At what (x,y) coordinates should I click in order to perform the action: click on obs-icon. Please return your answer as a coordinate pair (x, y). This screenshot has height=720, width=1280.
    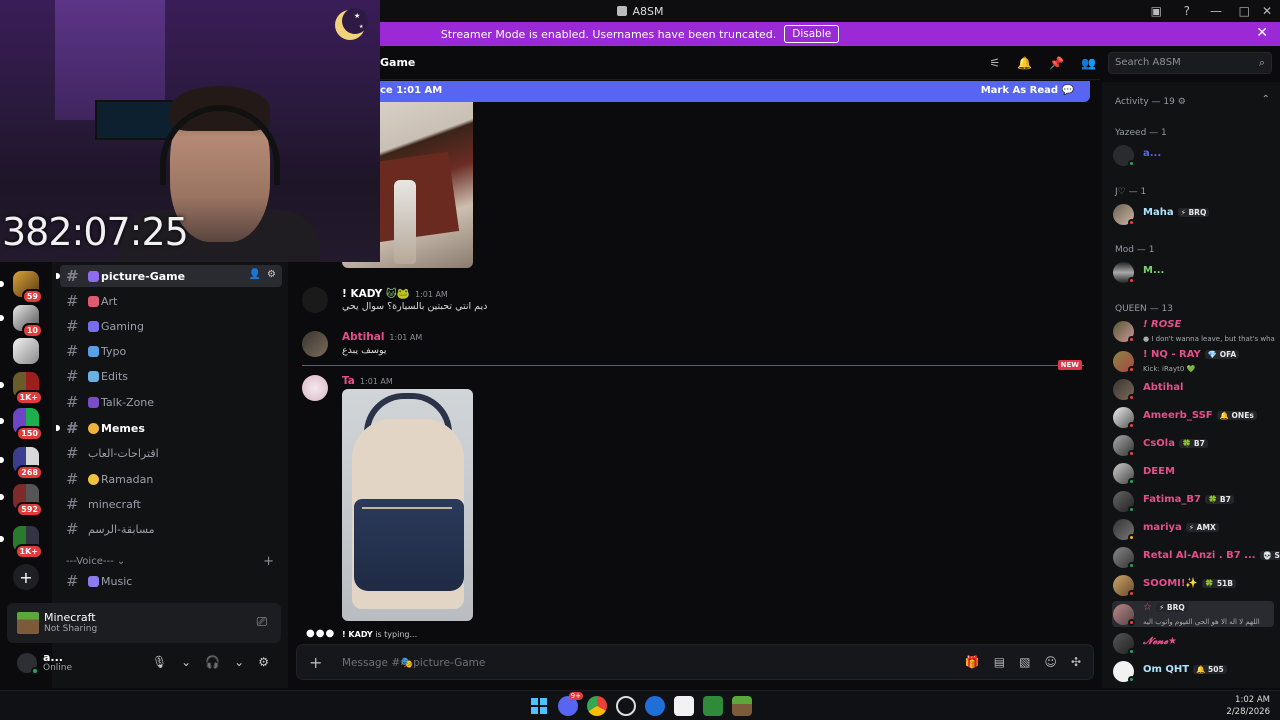
    Looking at the image, I should click on (626, 706).